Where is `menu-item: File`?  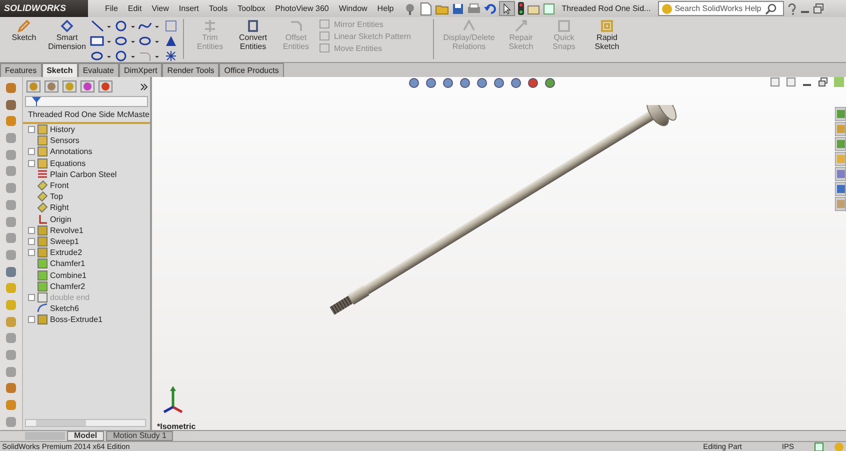 menu-item: File is located at coordinates (111, 8).